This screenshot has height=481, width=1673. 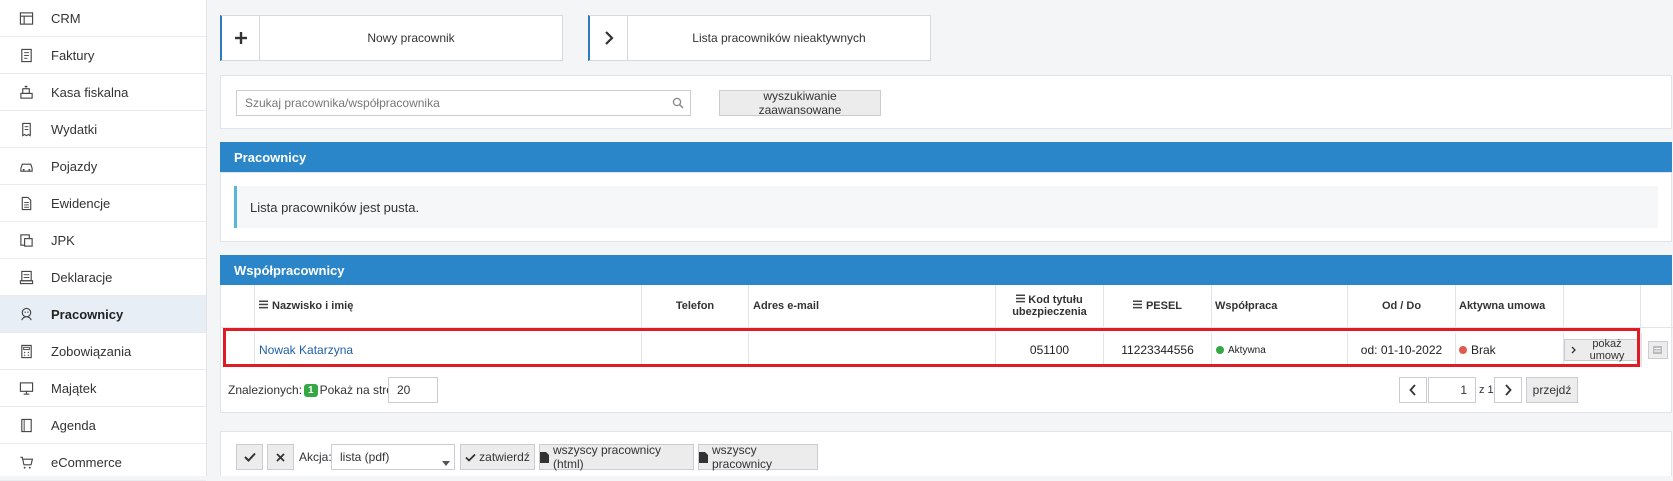 What do you see at coordinates (81, 203) in the screenshot?
I see `sidebar-item-label: Ewidencje` at bounding box center [81, 203].